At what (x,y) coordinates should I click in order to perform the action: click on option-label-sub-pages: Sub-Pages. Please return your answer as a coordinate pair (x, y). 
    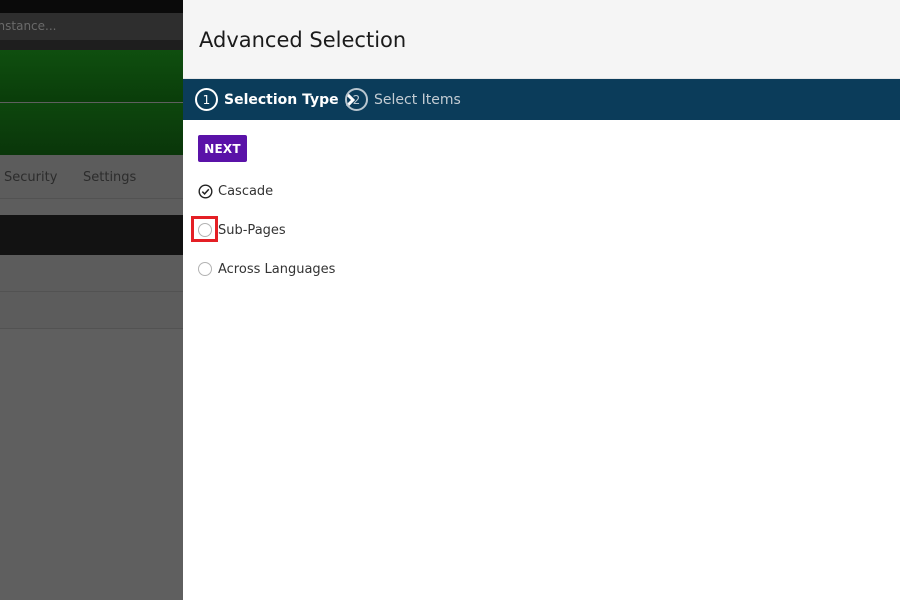
    Looking at the image, I should click on (252, 230).